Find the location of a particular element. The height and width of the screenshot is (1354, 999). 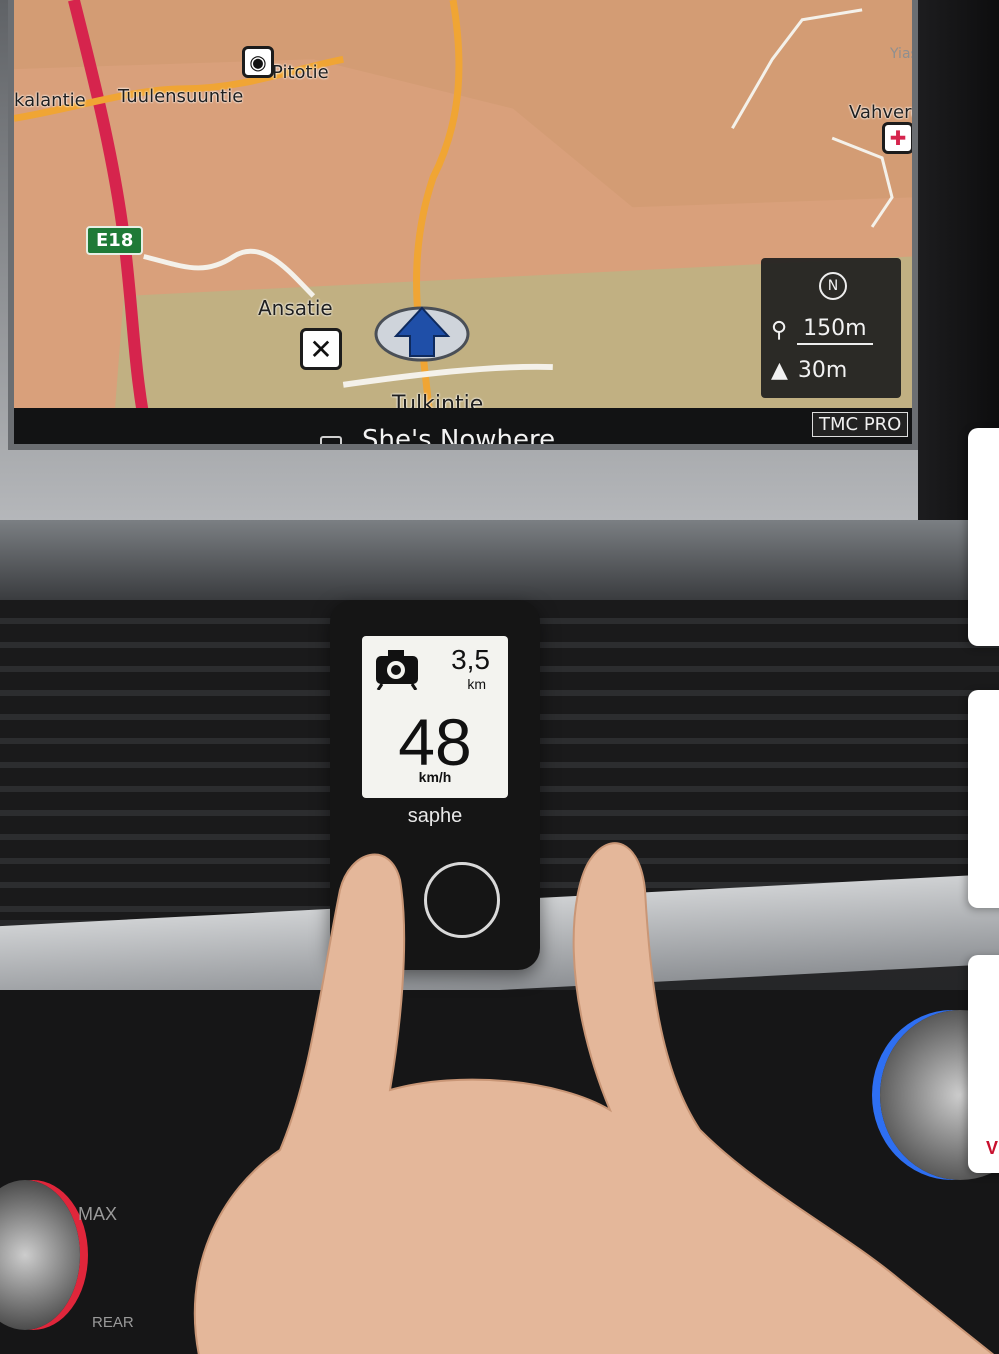

map-scale-row: ⚲ 150m is located at coordinates (822, 330).